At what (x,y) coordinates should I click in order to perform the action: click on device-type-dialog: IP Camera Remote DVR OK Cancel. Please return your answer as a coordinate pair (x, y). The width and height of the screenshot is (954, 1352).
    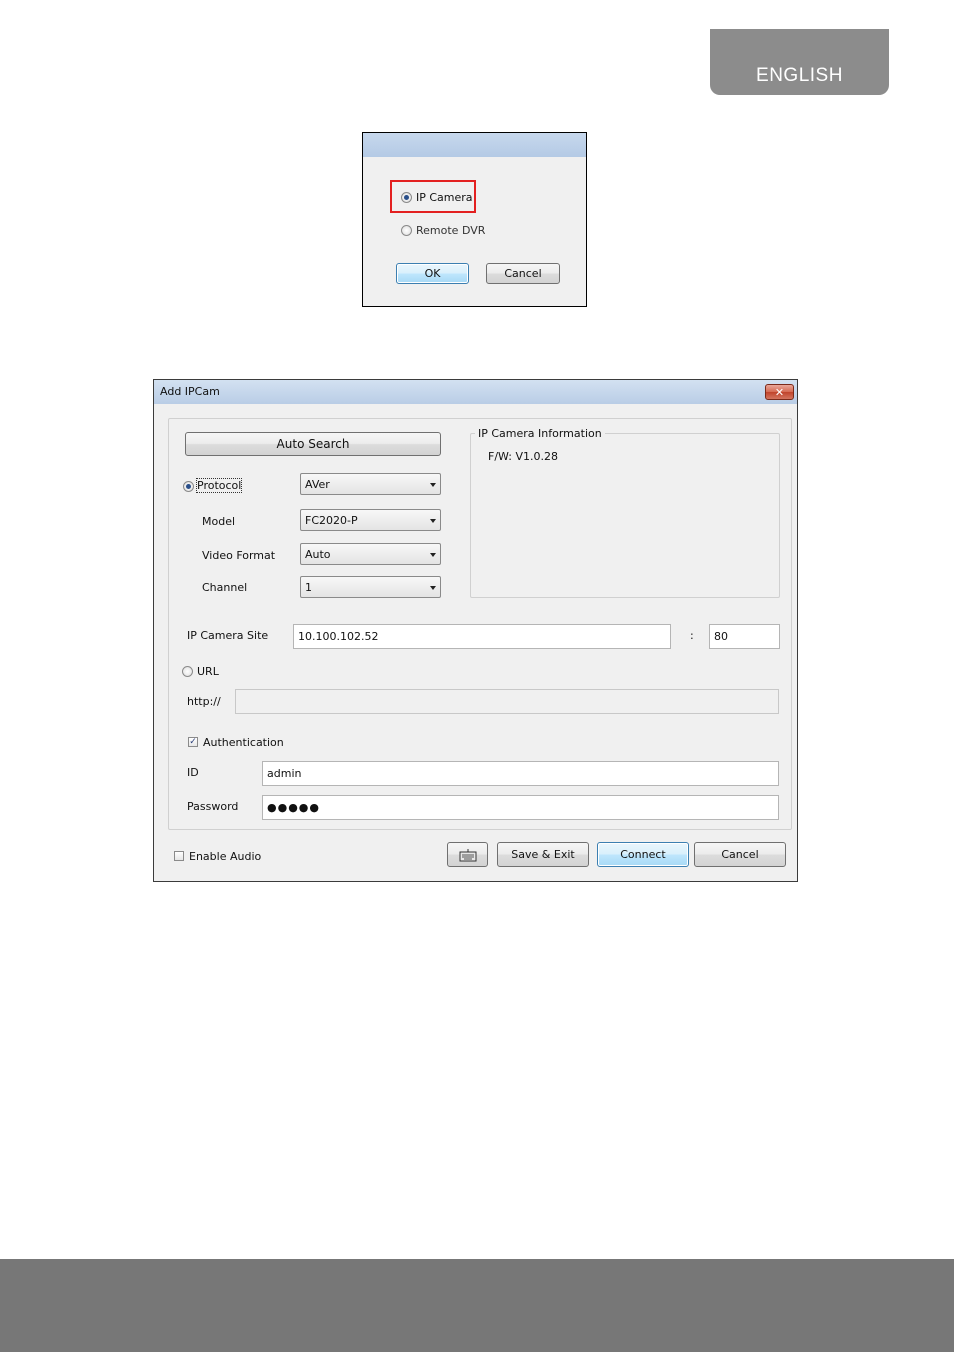
    Looking at the image, I should click on (474, 219).